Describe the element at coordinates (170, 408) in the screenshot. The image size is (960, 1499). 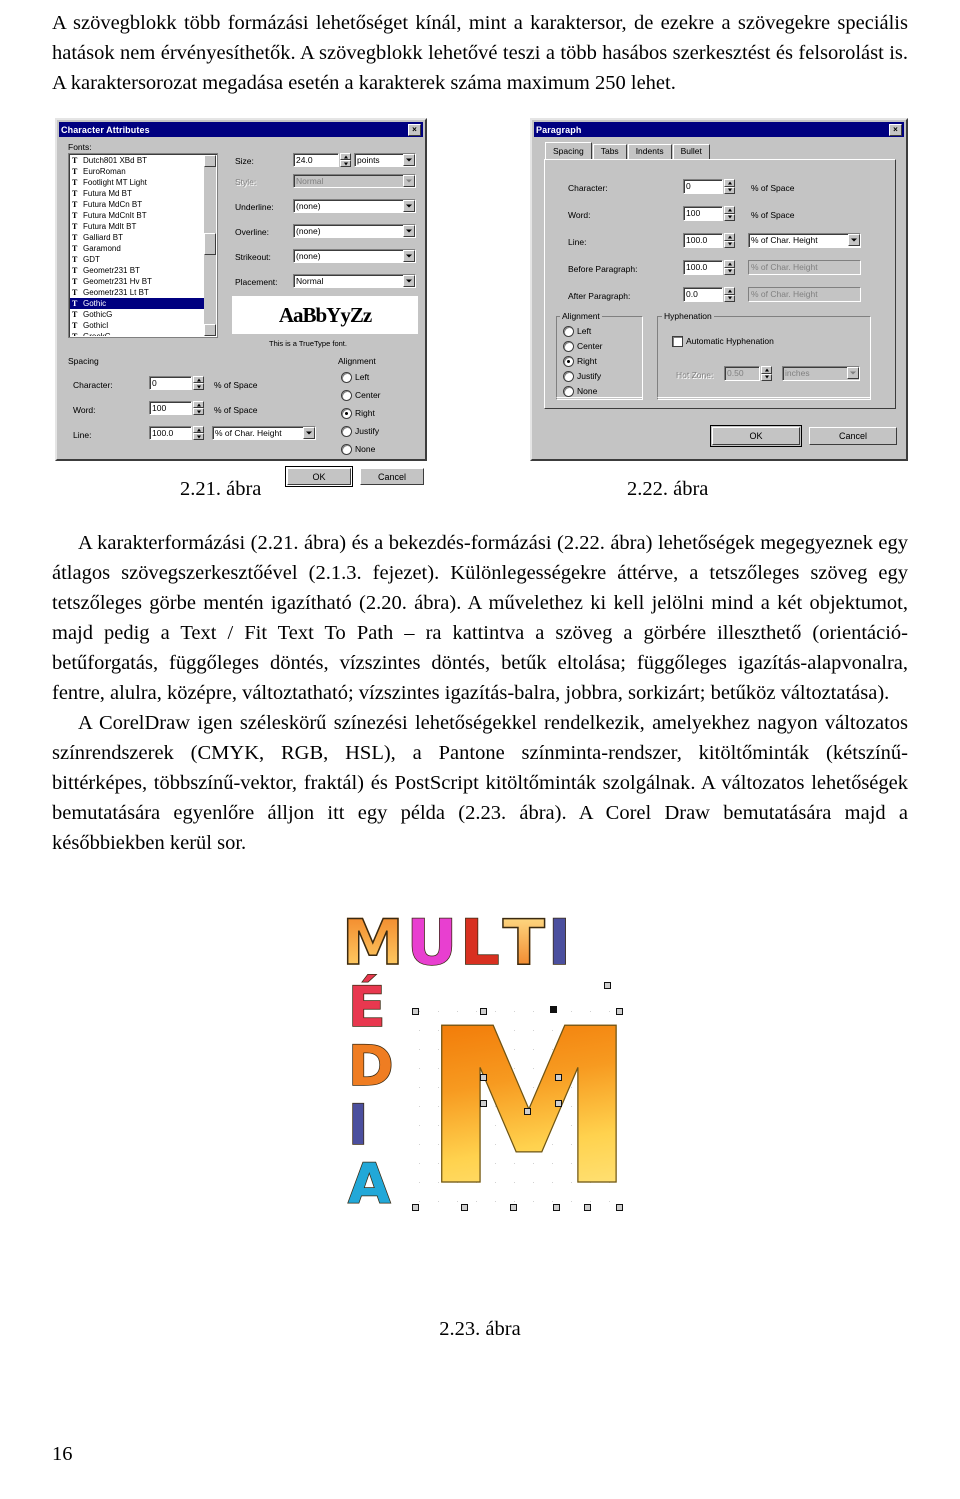
I see `spacing-word-input: 100` at that location.